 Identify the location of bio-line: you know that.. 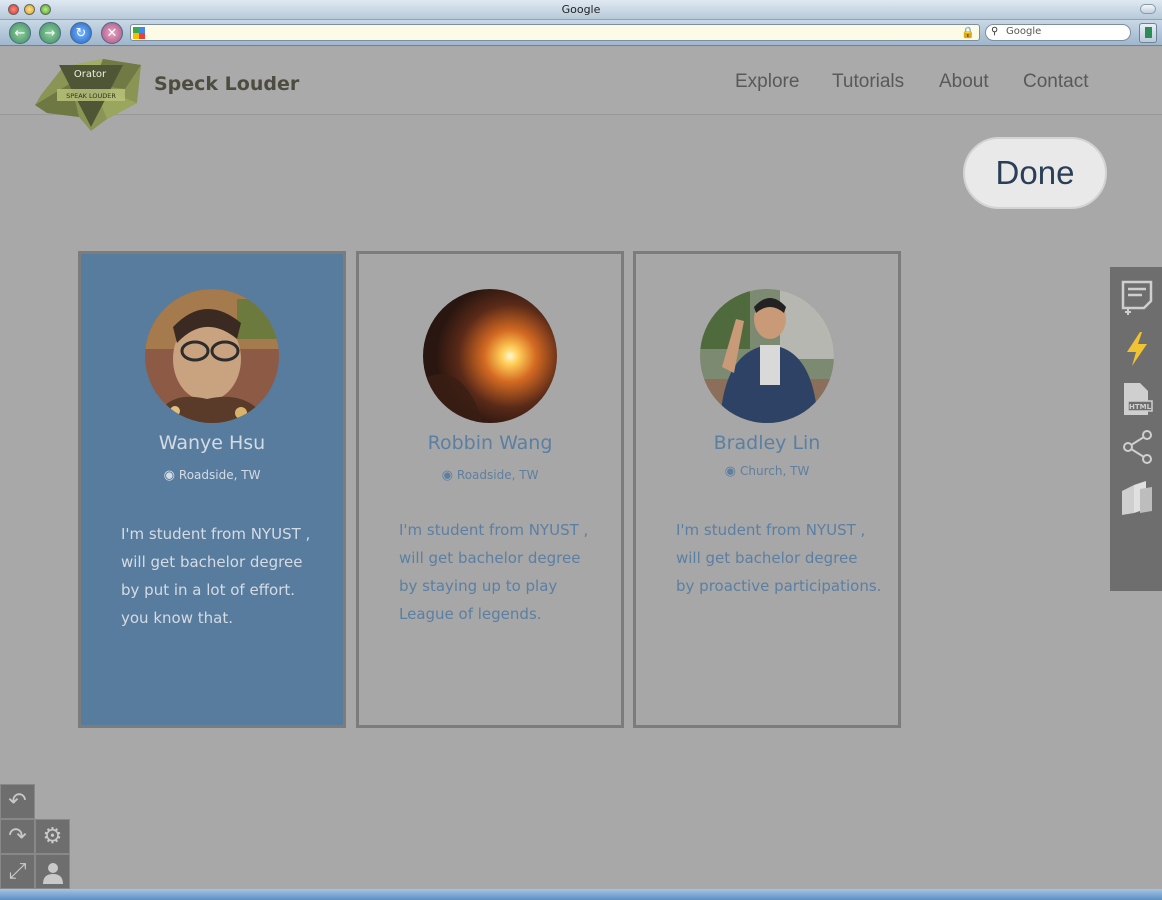
(177, 618).